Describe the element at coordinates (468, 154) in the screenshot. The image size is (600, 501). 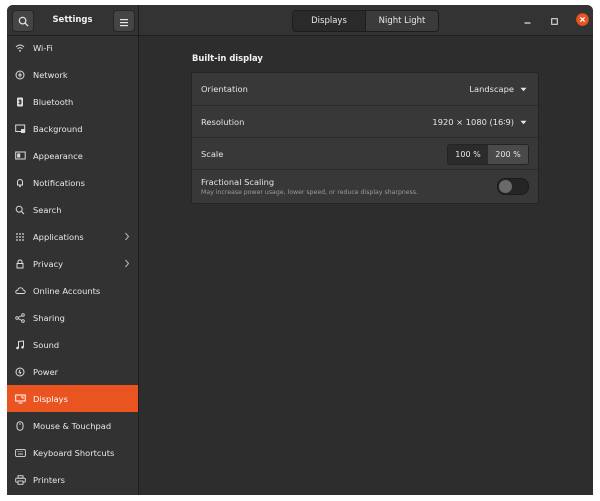
I see `scale-100-button: 100 %` at that location.